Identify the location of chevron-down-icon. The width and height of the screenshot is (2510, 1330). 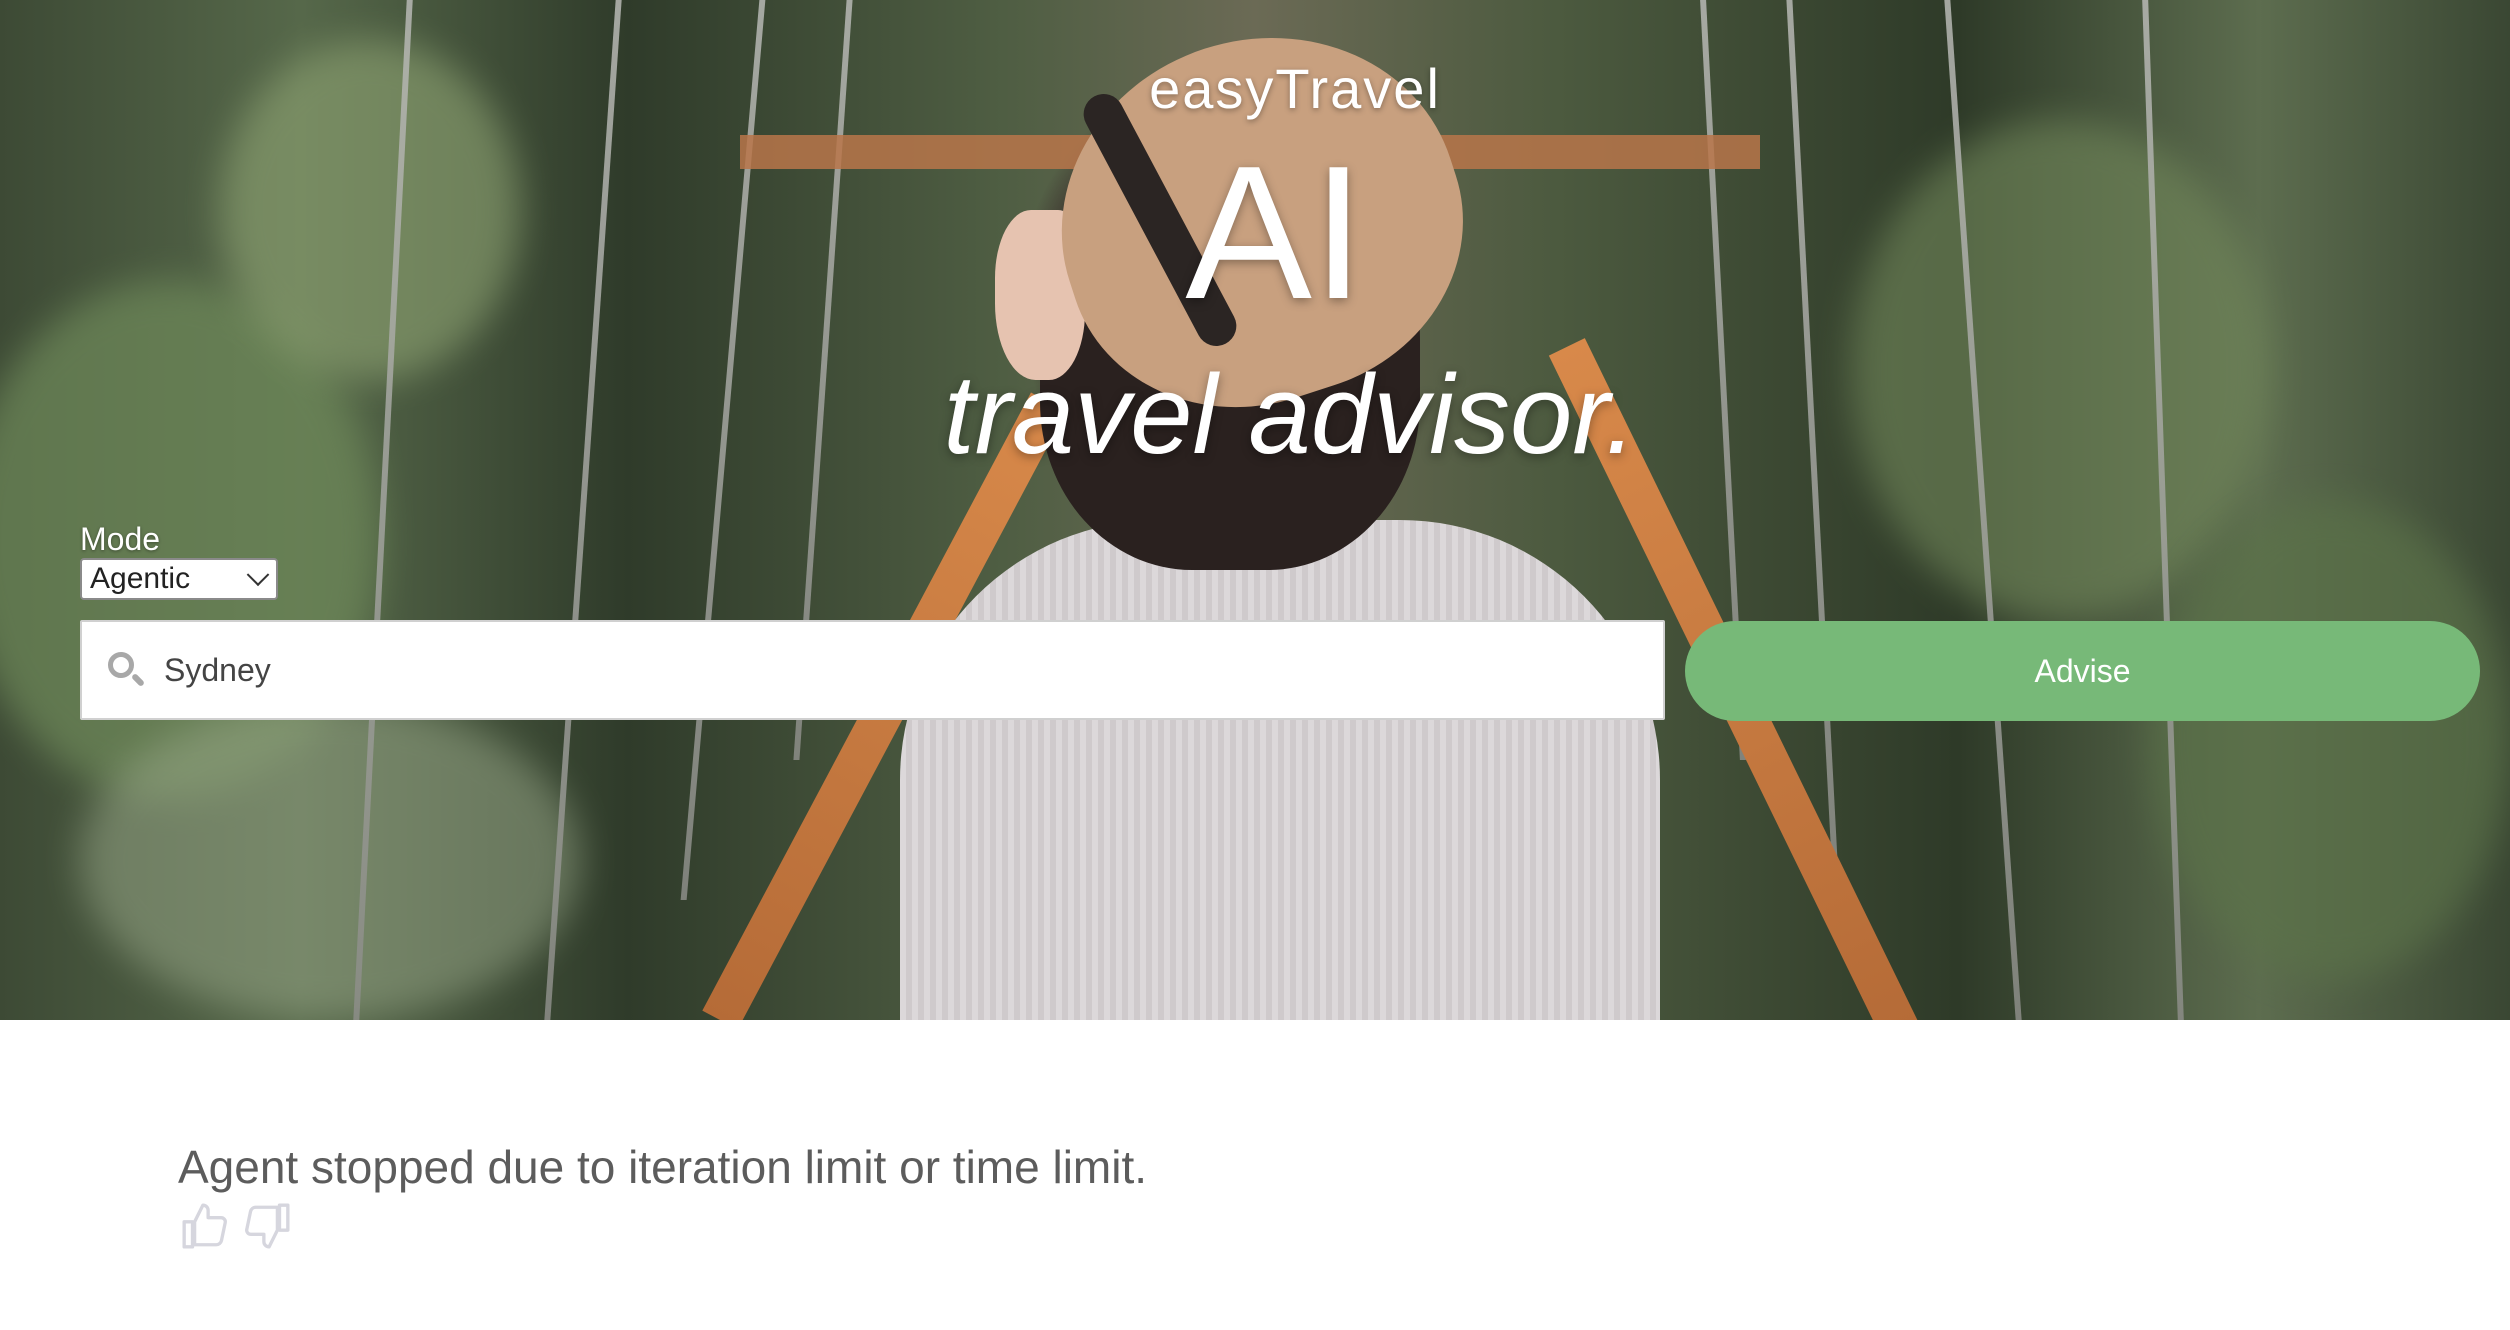
(258, 575).